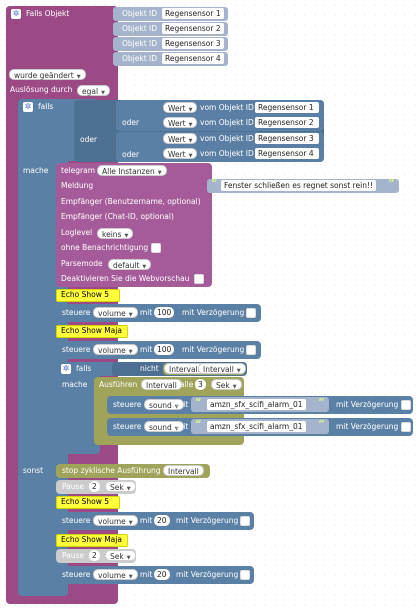 Image resolution: width=420 pixels, height=608 pixels. Describe the element at coordinates (111, 470) in the screenshot. I see `stop-label: stop zyklische Ausführung` at that location.